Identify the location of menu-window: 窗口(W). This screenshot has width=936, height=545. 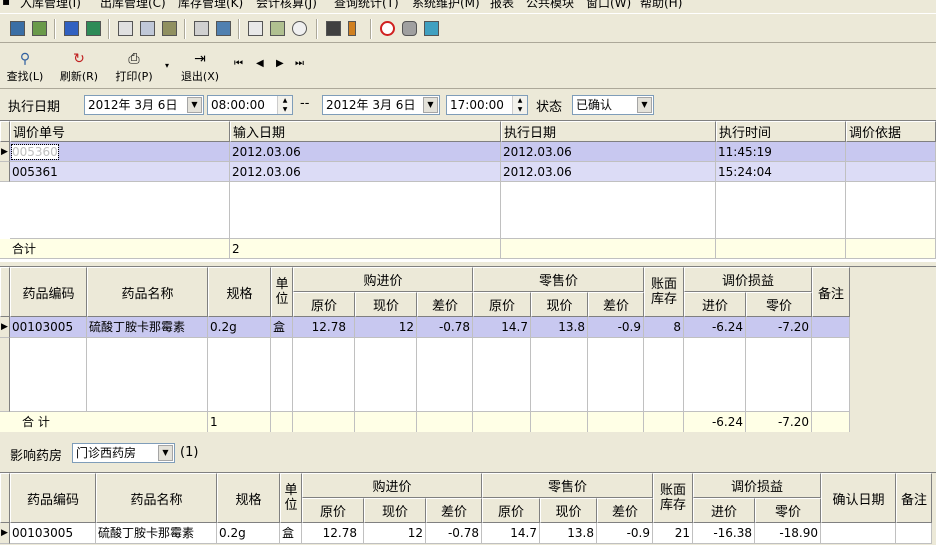
(608, 5).